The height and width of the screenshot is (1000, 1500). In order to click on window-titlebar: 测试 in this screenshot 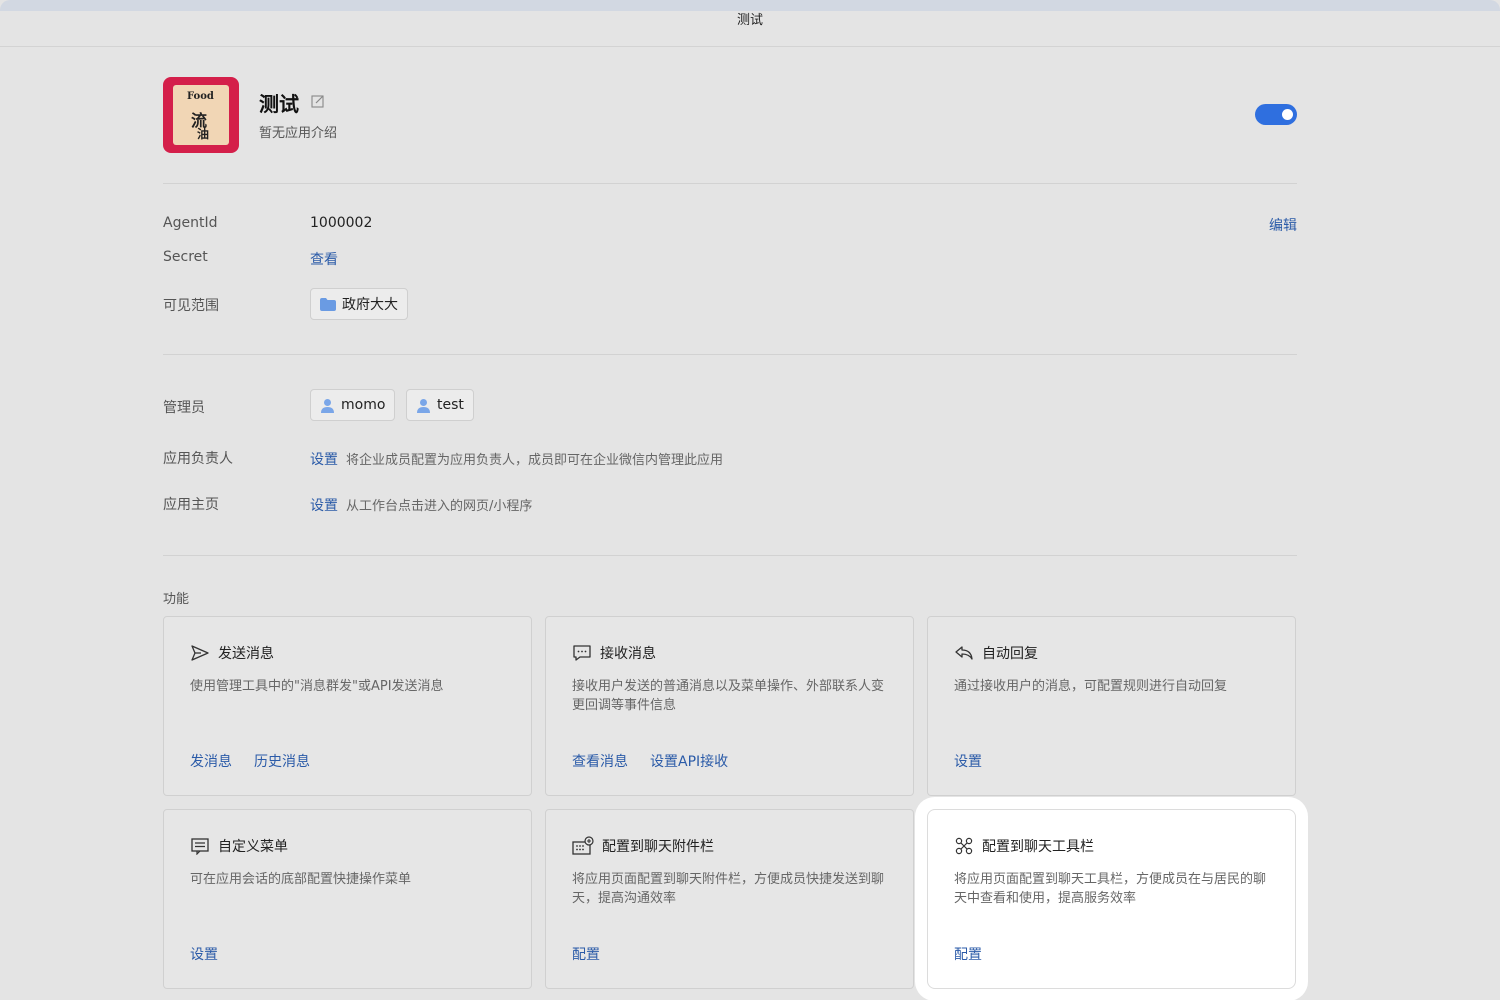, I will do `click(750, 29)`.